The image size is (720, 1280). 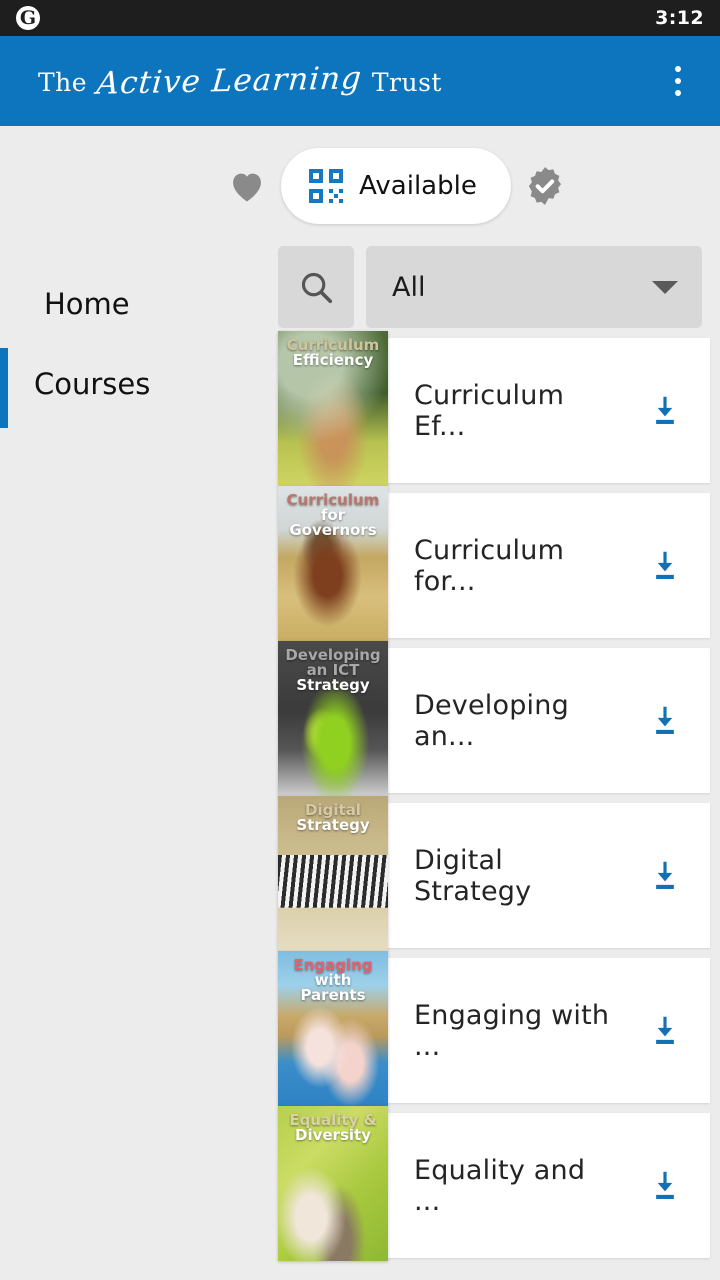 What do you see at coordinates (473, 875) in the screenshot?
I see `course-title: Digital Strategy` at bounding box center [473, 875].